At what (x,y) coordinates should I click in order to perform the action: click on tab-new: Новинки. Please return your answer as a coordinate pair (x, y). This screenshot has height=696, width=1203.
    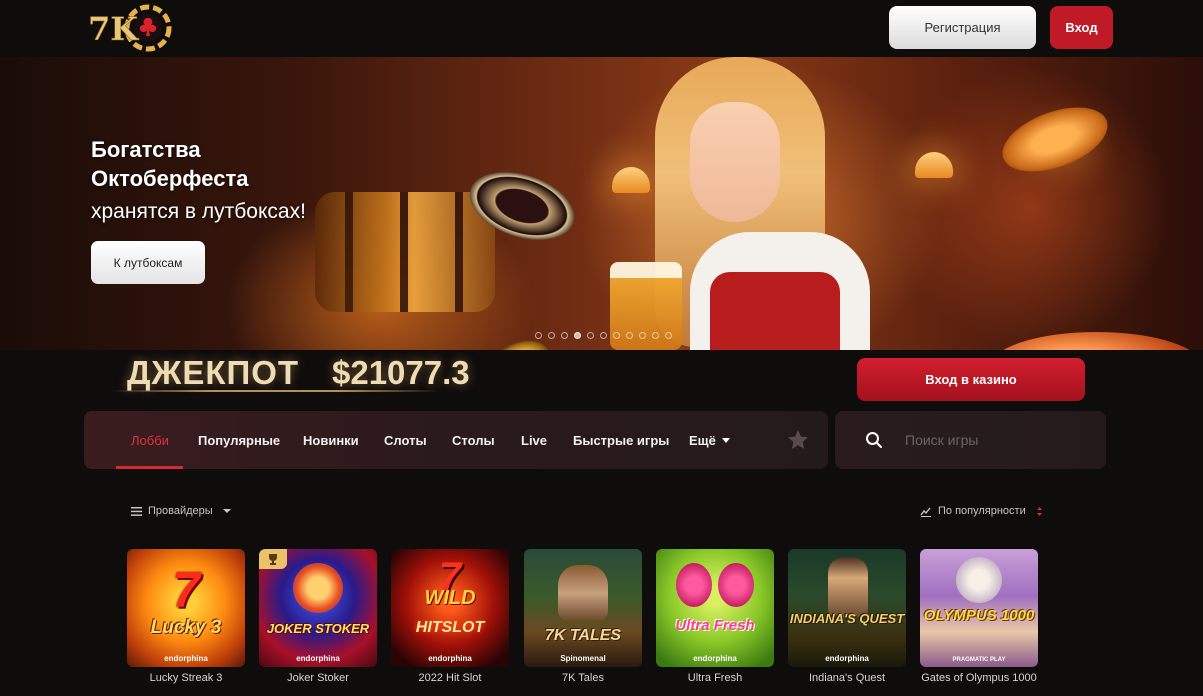
    Looking at the image, I should click on (331, 440).